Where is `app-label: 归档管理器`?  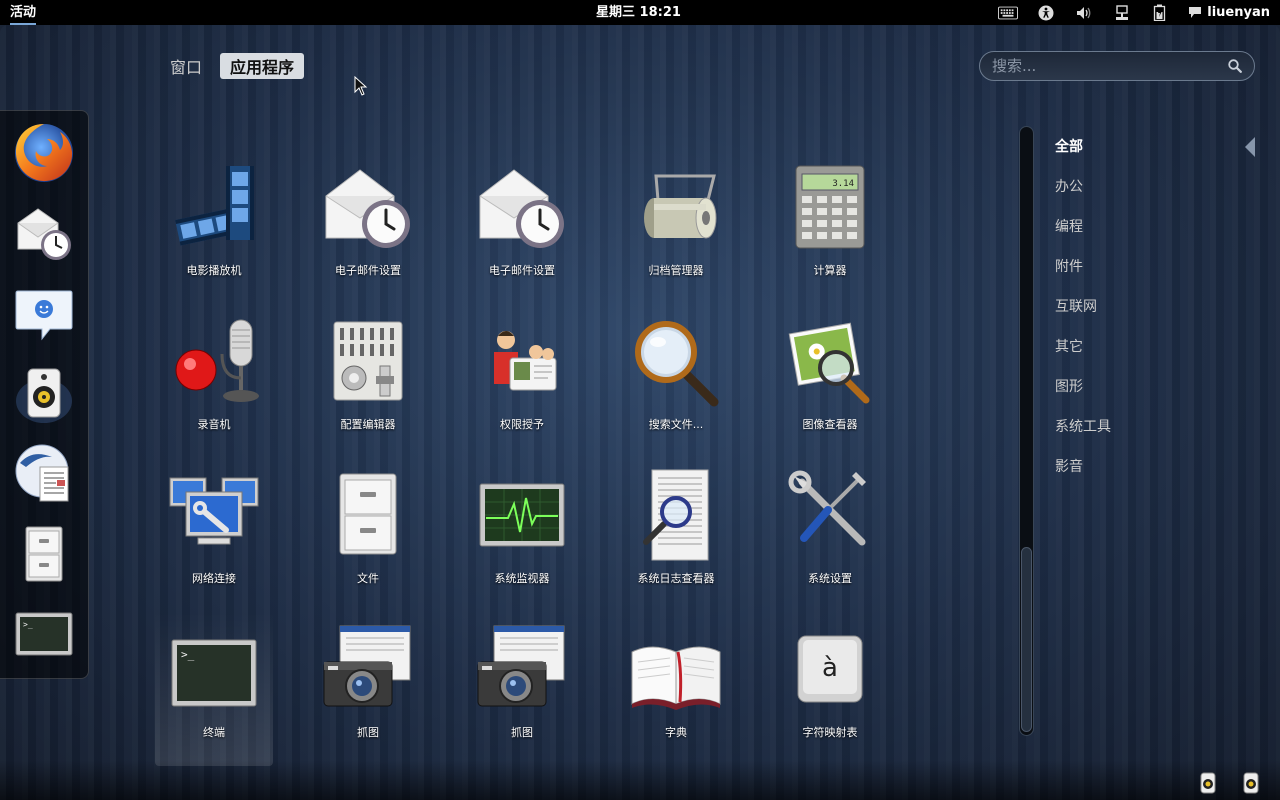 app-label: 归档管理器 is located at coordinates (676, 270).